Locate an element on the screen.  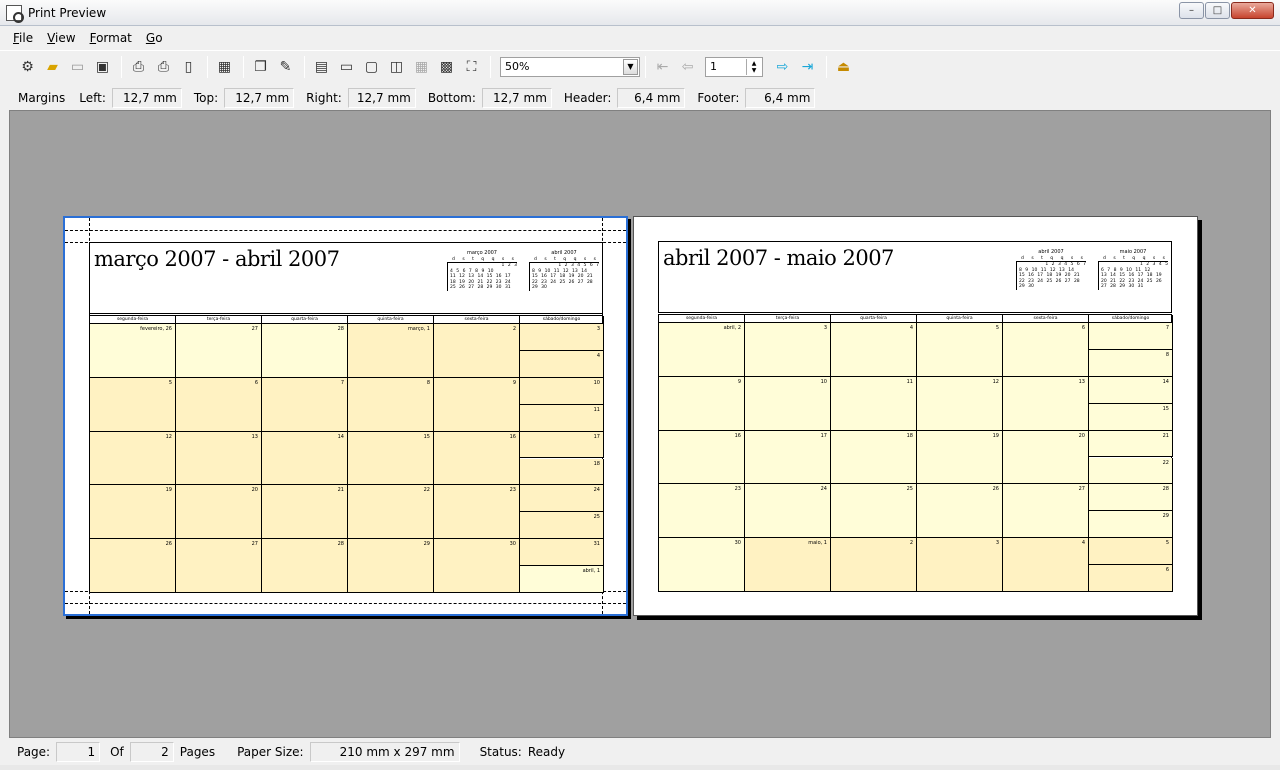
weekend-cell: abril, 1 is located at coordinates (562, 579).